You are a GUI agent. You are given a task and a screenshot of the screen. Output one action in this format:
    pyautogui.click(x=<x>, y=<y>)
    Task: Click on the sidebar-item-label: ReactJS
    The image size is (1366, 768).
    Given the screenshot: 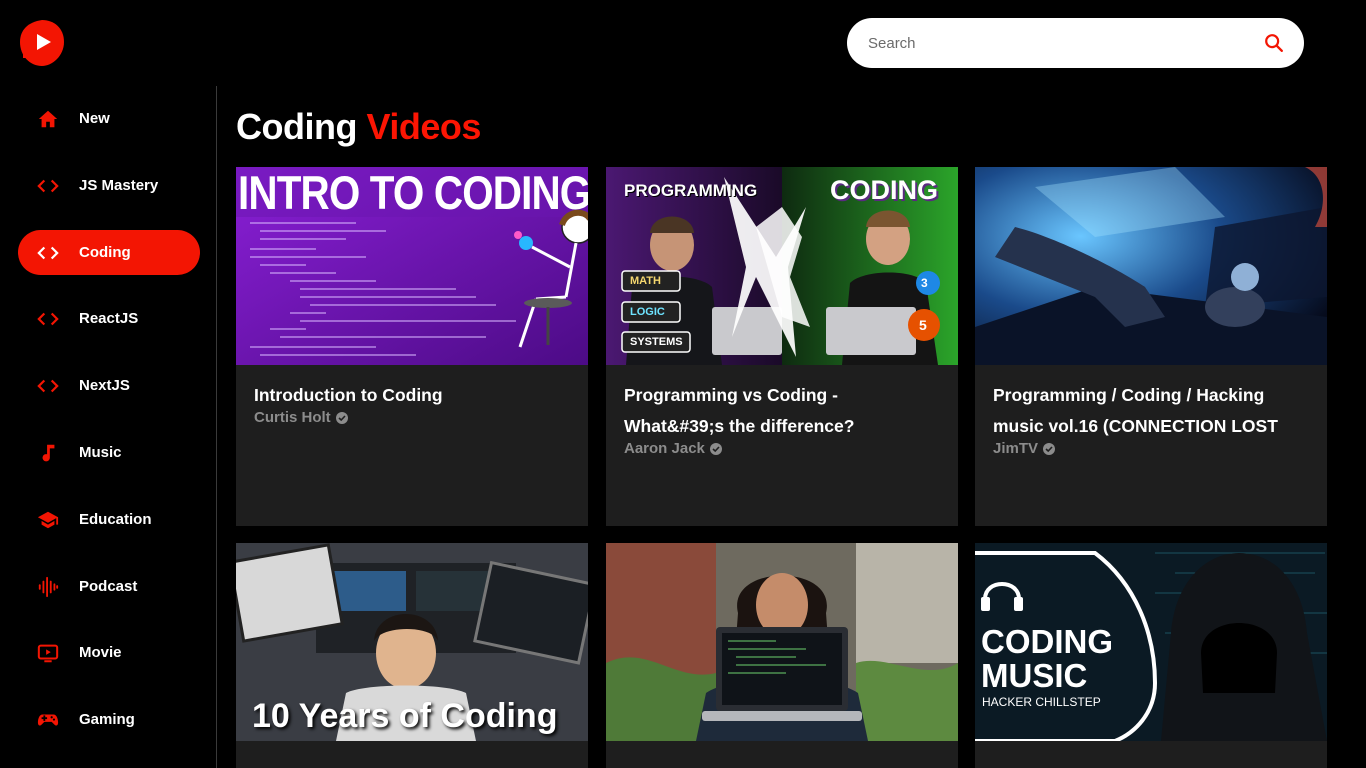 What is the action you would take?
    pyautogui.click(x=109, y=318)
    